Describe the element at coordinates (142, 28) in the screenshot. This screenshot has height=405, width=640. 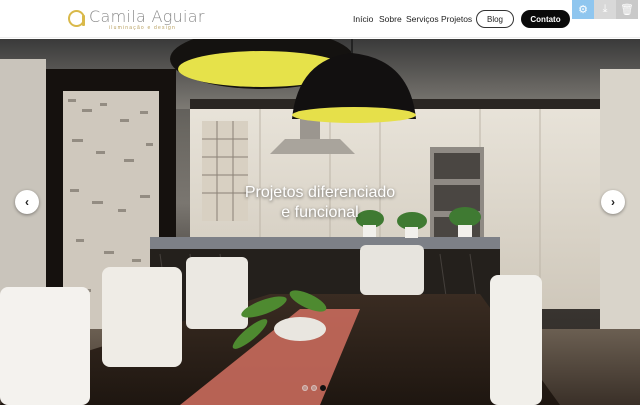
I see `logo-tagline: iluminação e design` at that location.